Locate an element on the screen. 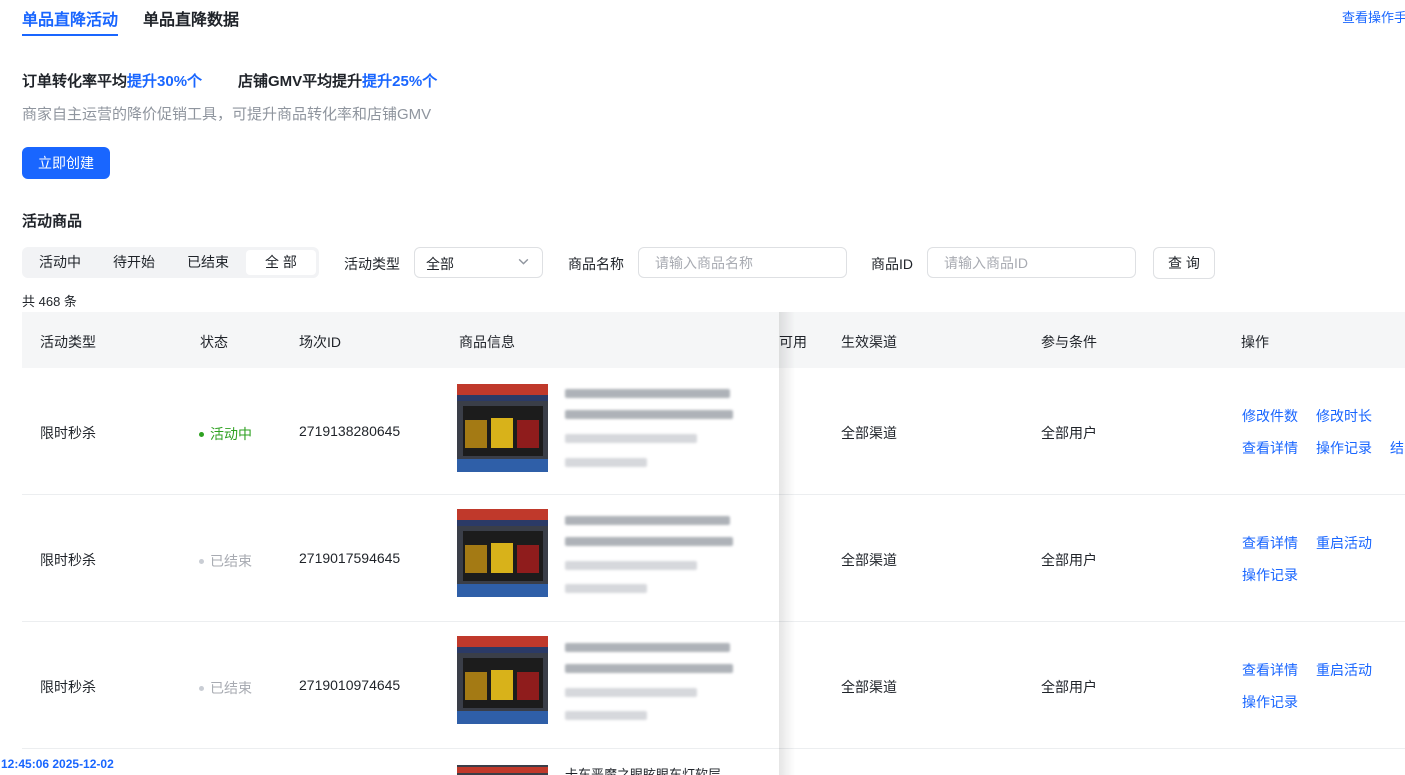 This screenshot has height=775, width=1405. status-text: 活动中 is located at coordinates (231, 434).